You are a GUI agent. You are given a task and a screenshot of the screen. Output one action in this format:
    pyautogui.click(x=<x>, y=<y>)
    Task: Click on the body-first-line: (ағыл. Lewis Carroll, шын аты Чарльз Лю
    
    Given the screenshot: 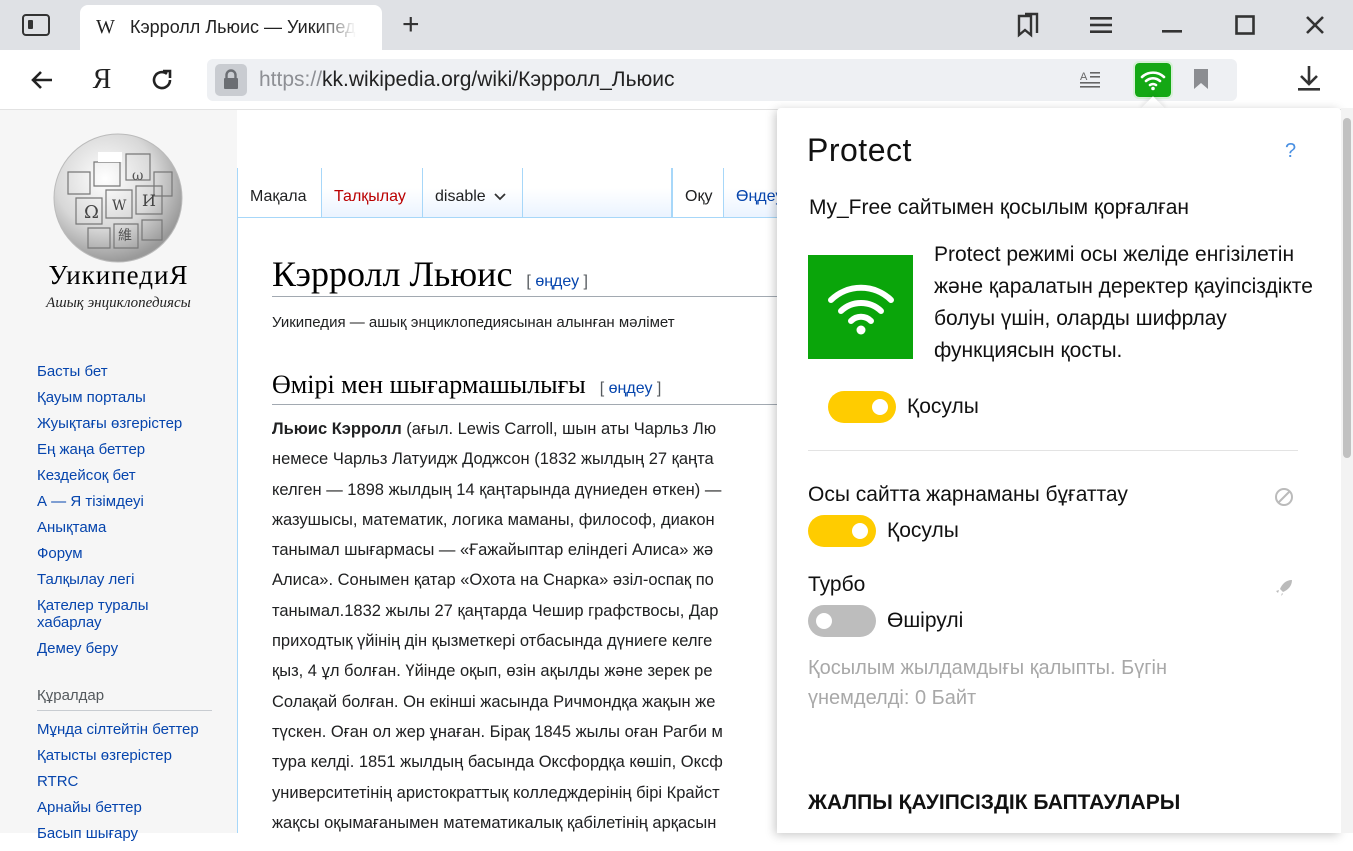 What is the action you would take?
    pyautogui.click(x=559, y=429)
    